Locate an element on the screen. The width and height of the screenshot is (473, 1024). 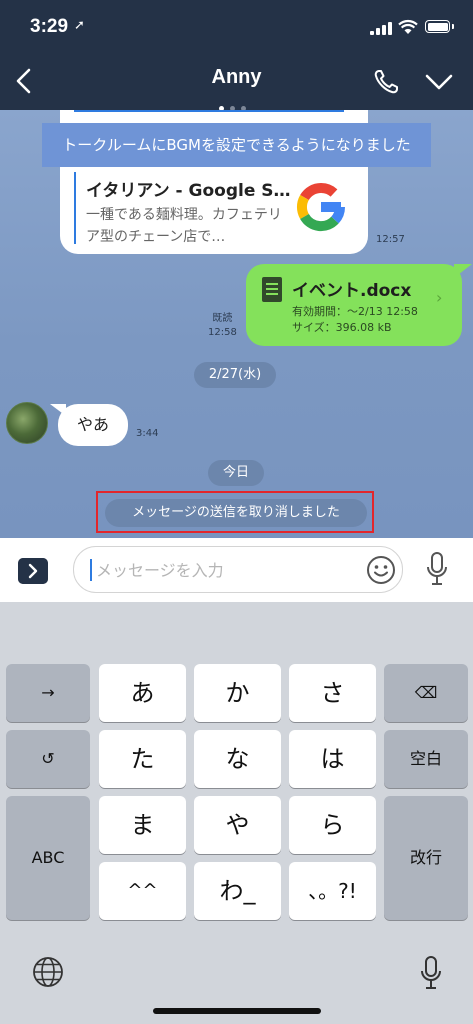
home-indicator is located at coordinates (237, 1011).